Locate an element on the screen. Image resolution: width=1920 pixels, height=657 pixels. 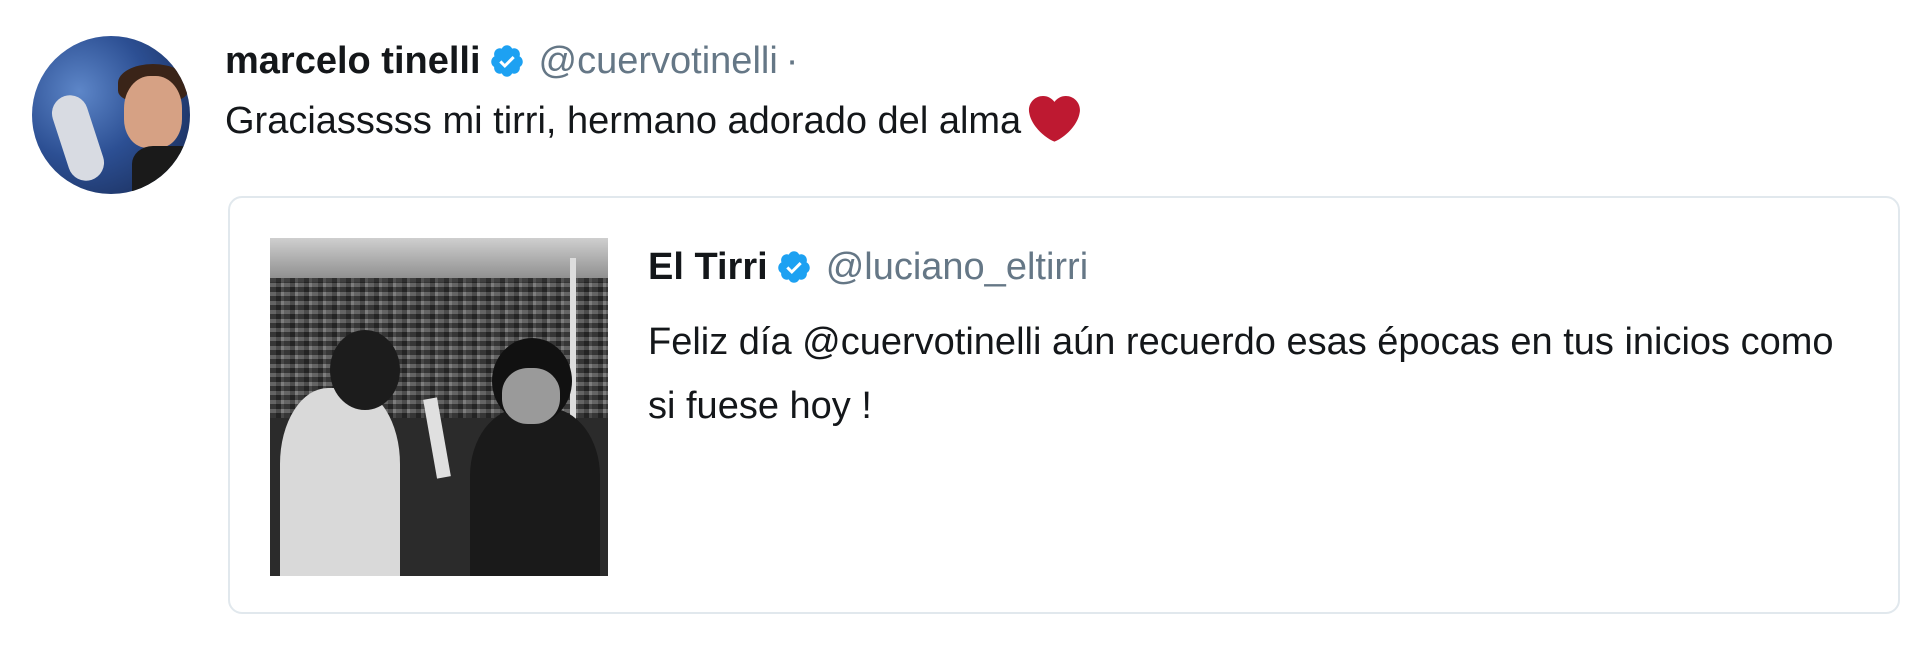
photo-person-left-body is located at coordinates (340, 482).